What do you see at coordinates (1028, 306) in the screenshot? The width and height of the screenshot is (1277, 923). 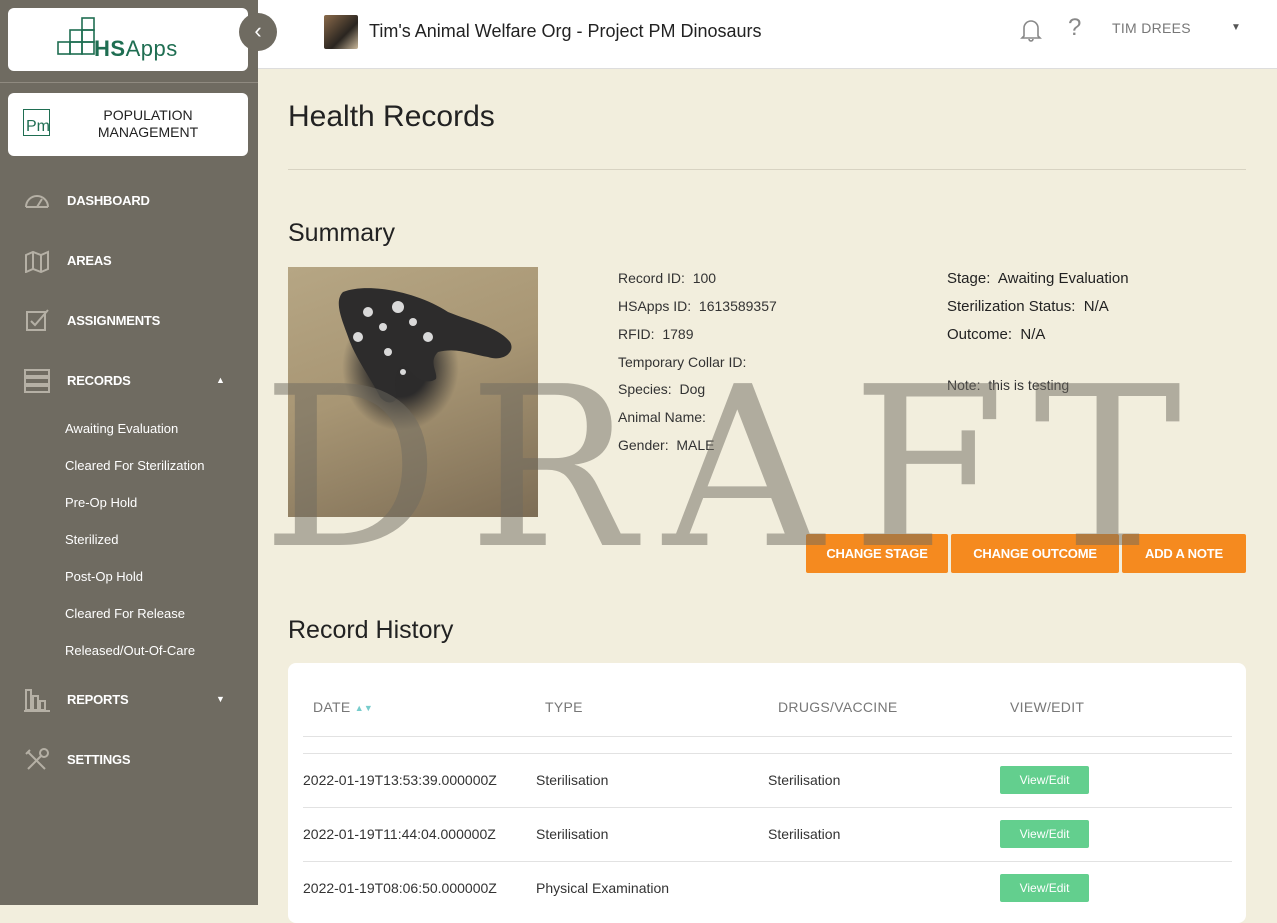 I see `sterilization-status-field: Sterilization Status: N/A` at bounding box center [1028, 306].